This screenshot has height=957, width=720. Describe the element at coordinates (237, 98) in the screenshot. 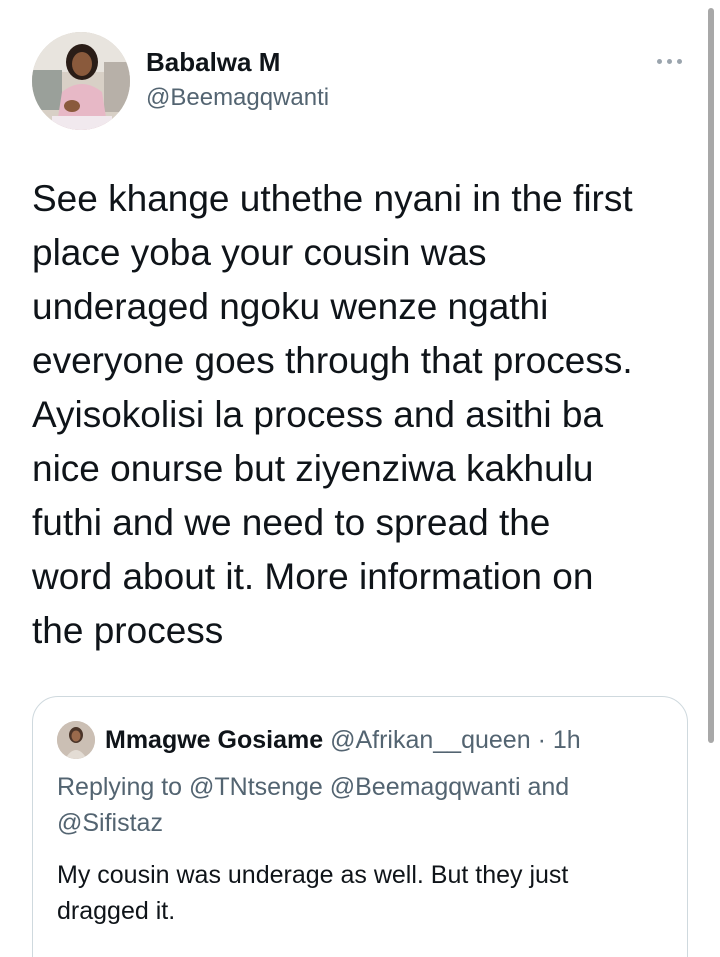

I see `author-handle: @Beemagqwanti` at that location.